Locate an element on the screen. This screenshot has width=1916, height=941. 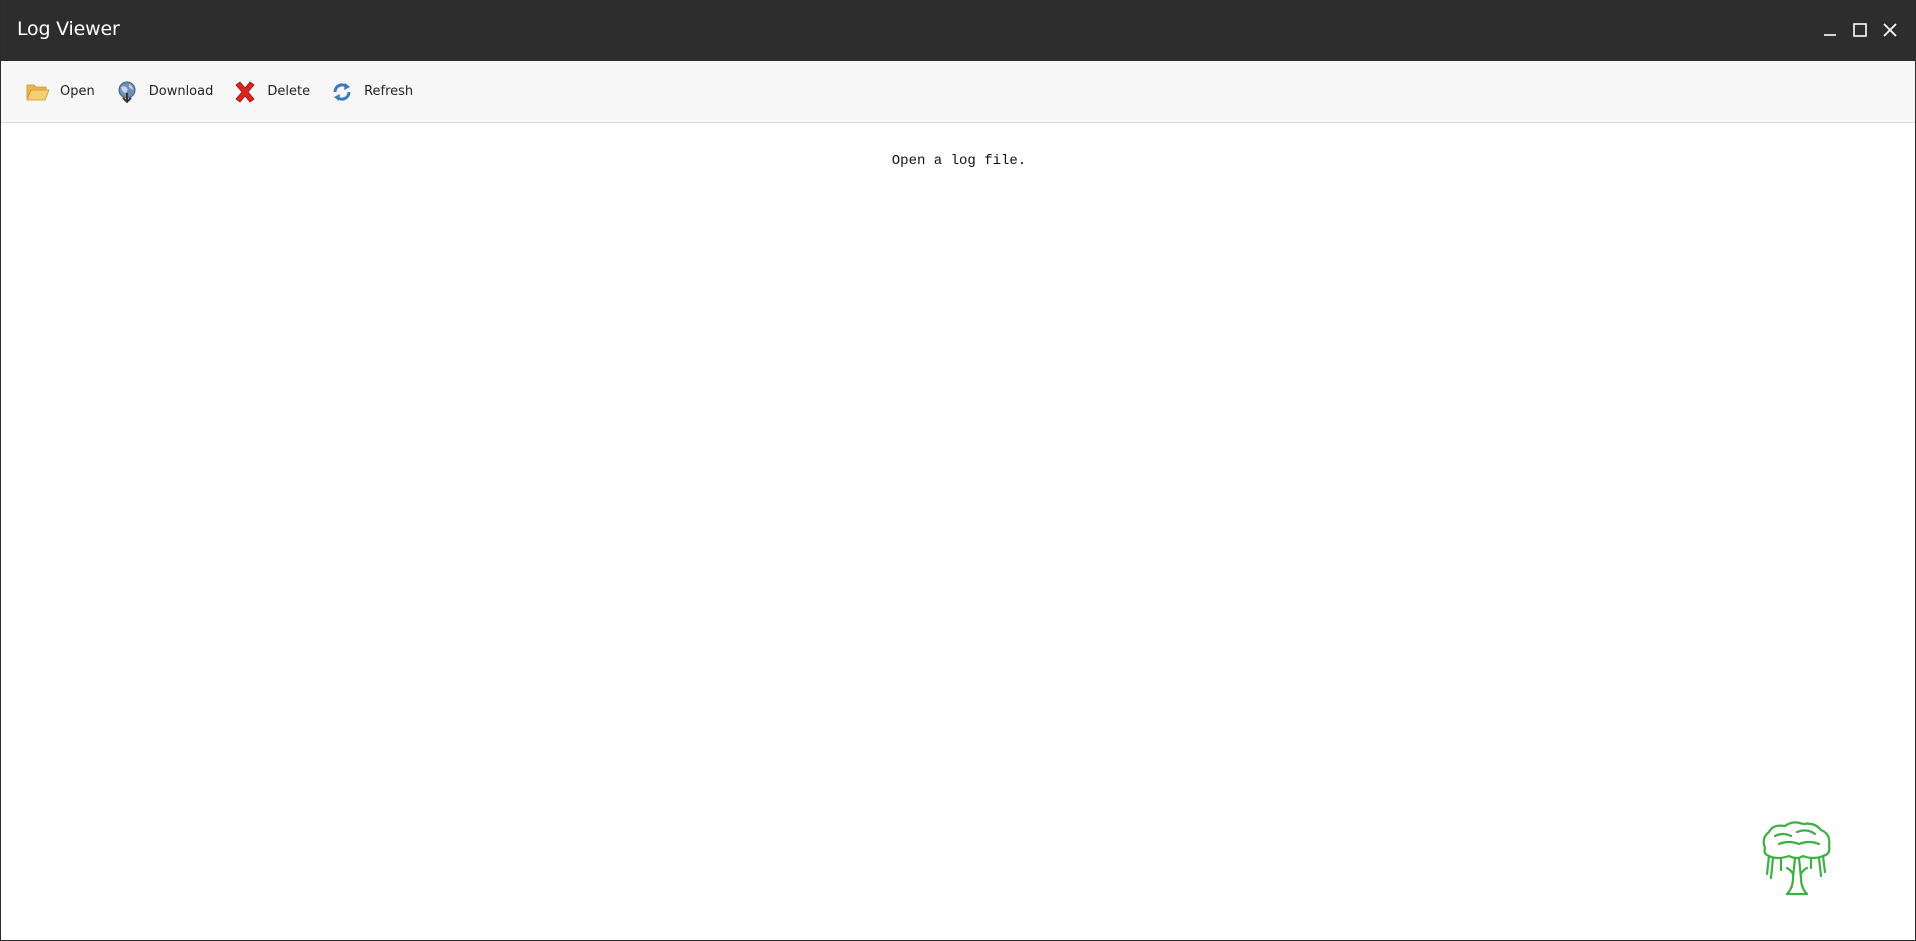
refresh-button: Refresh is located at coordinates (371, 92).